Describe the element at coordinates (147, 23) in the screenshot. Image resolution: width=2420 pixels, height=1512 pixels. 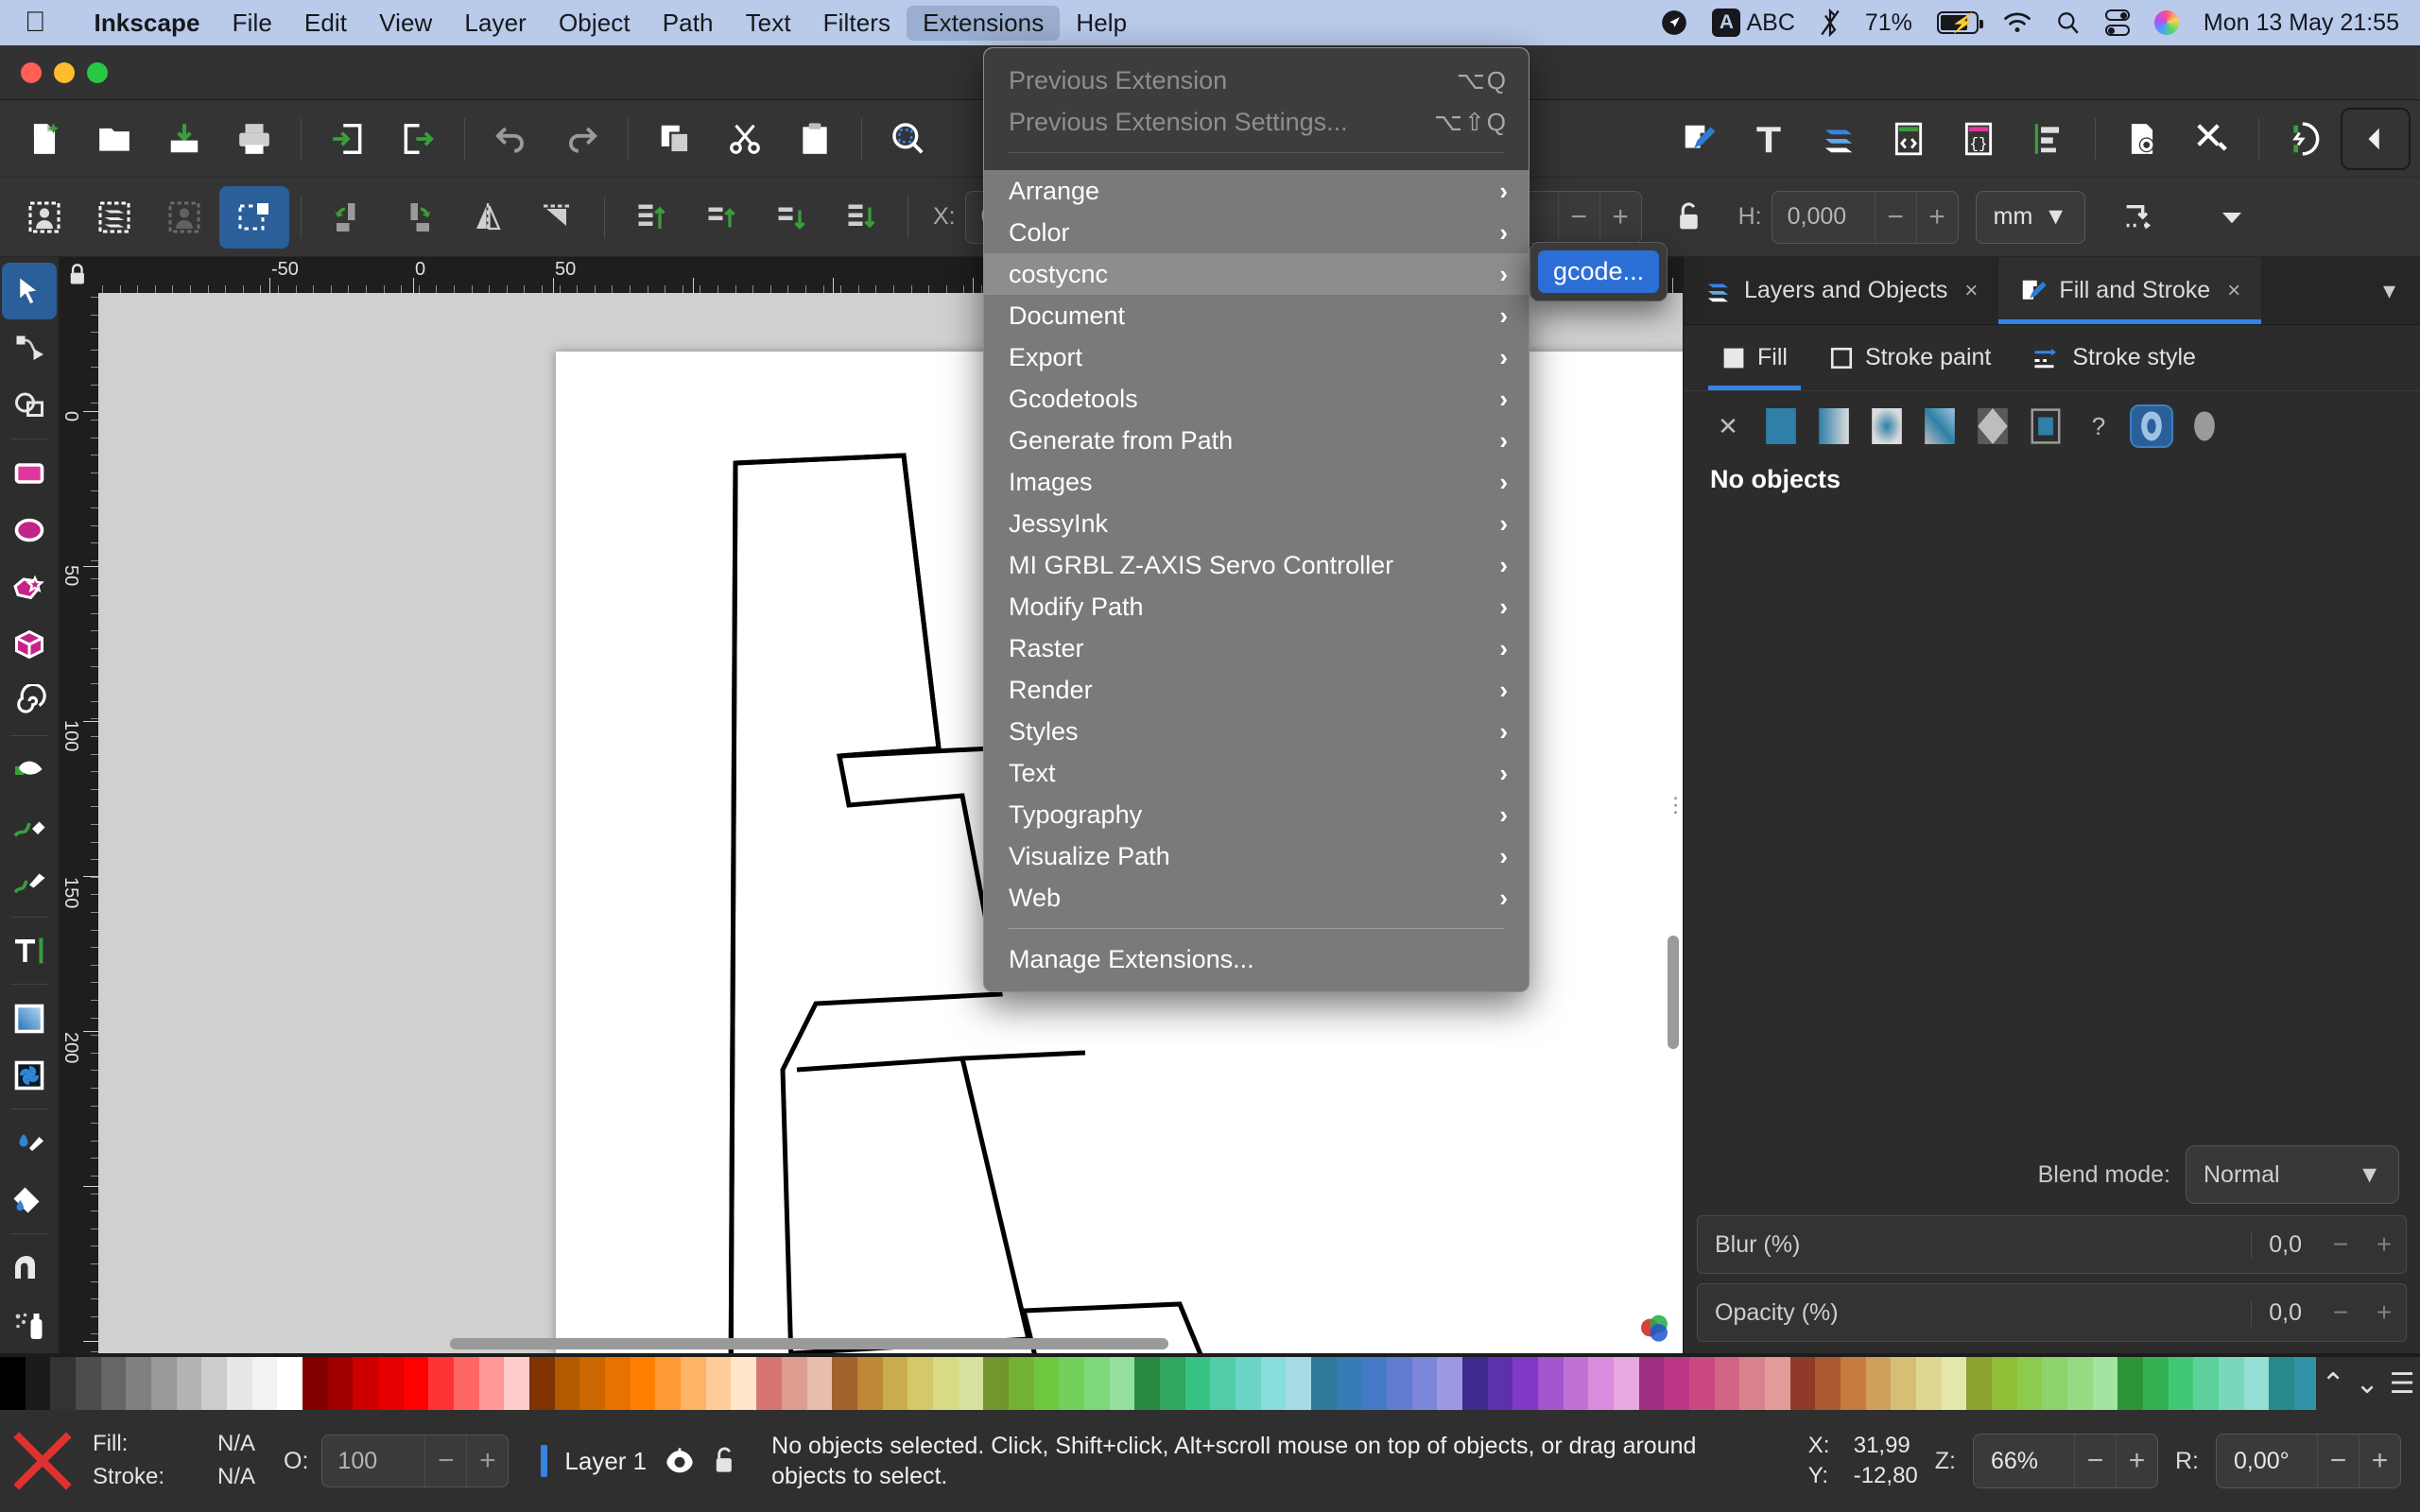
I see `menubar-app-name: Inkscape` at that location.